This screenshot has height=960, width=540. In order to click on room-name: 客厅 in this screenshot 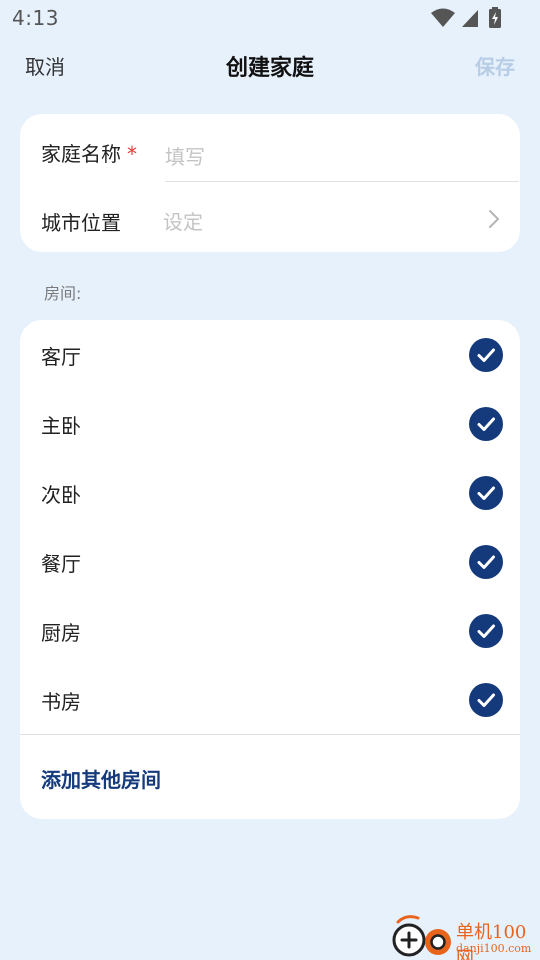, I will do `click(61, 357)`.